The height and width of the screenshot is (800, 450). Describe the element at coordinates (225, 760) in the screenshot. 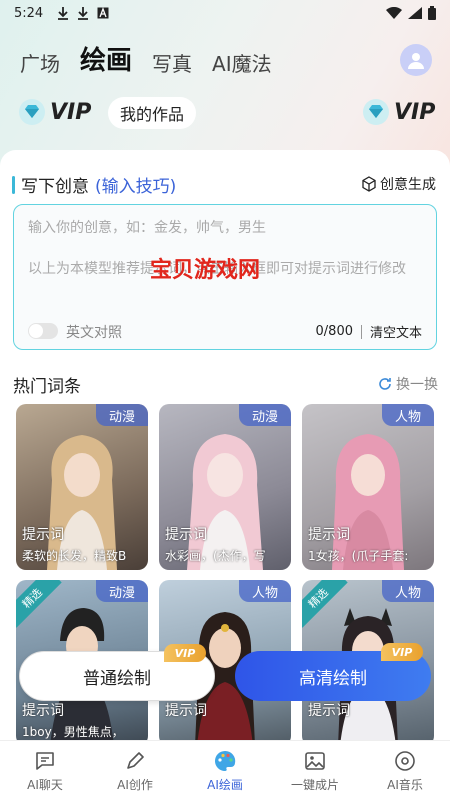

I see `palette-icon` at that location.